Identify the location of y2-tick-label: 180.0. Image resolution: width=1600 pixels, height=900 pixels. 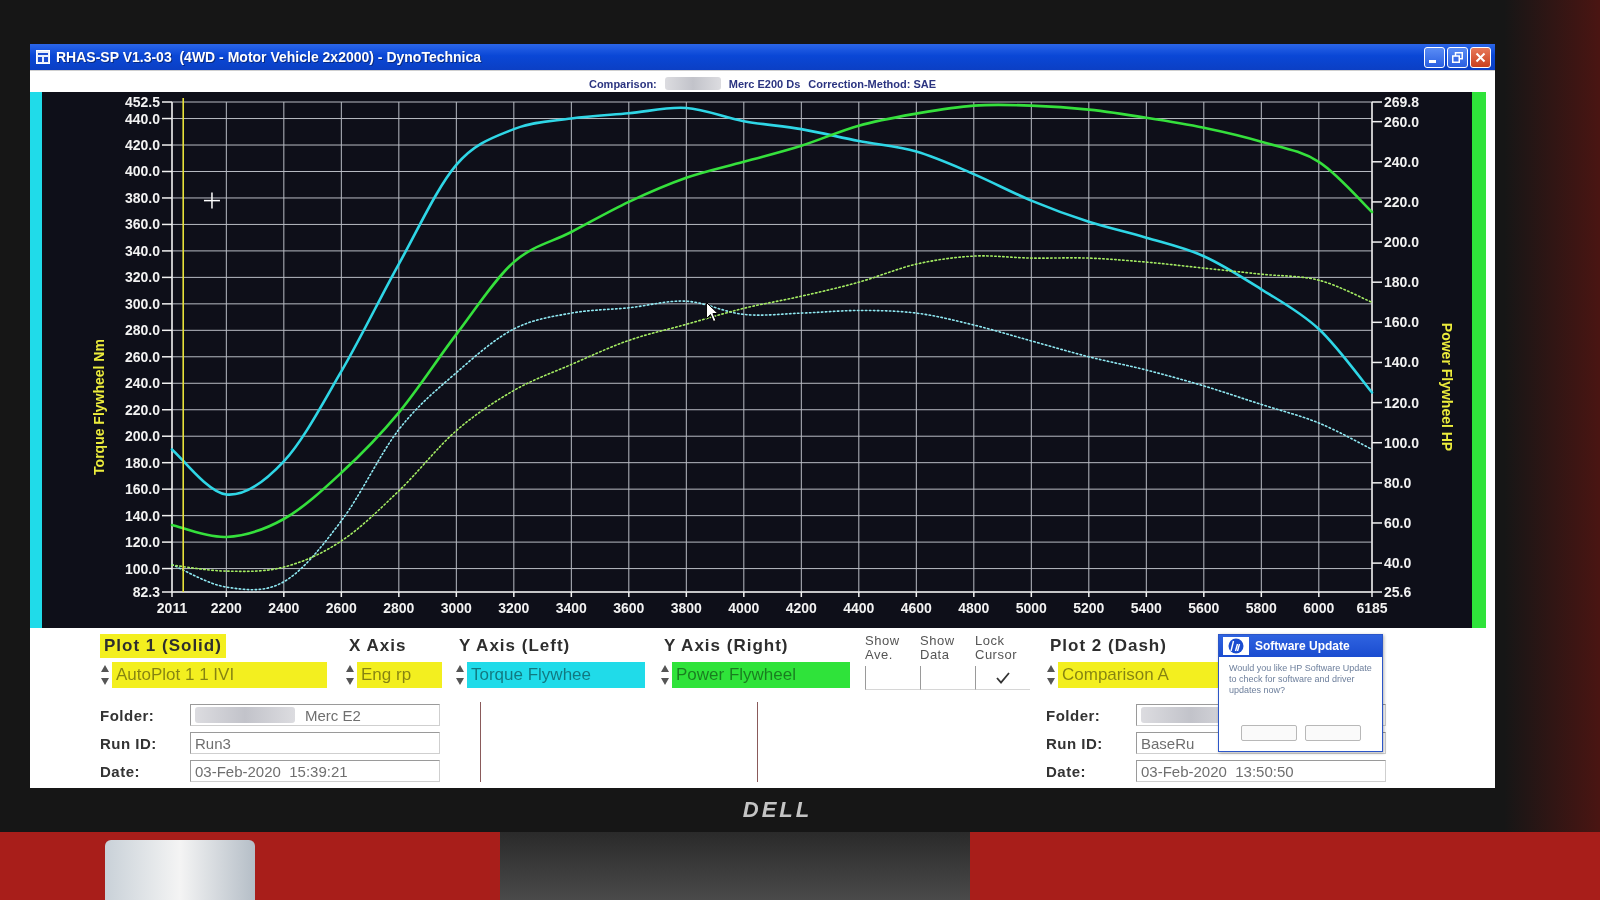
(1402, 282).